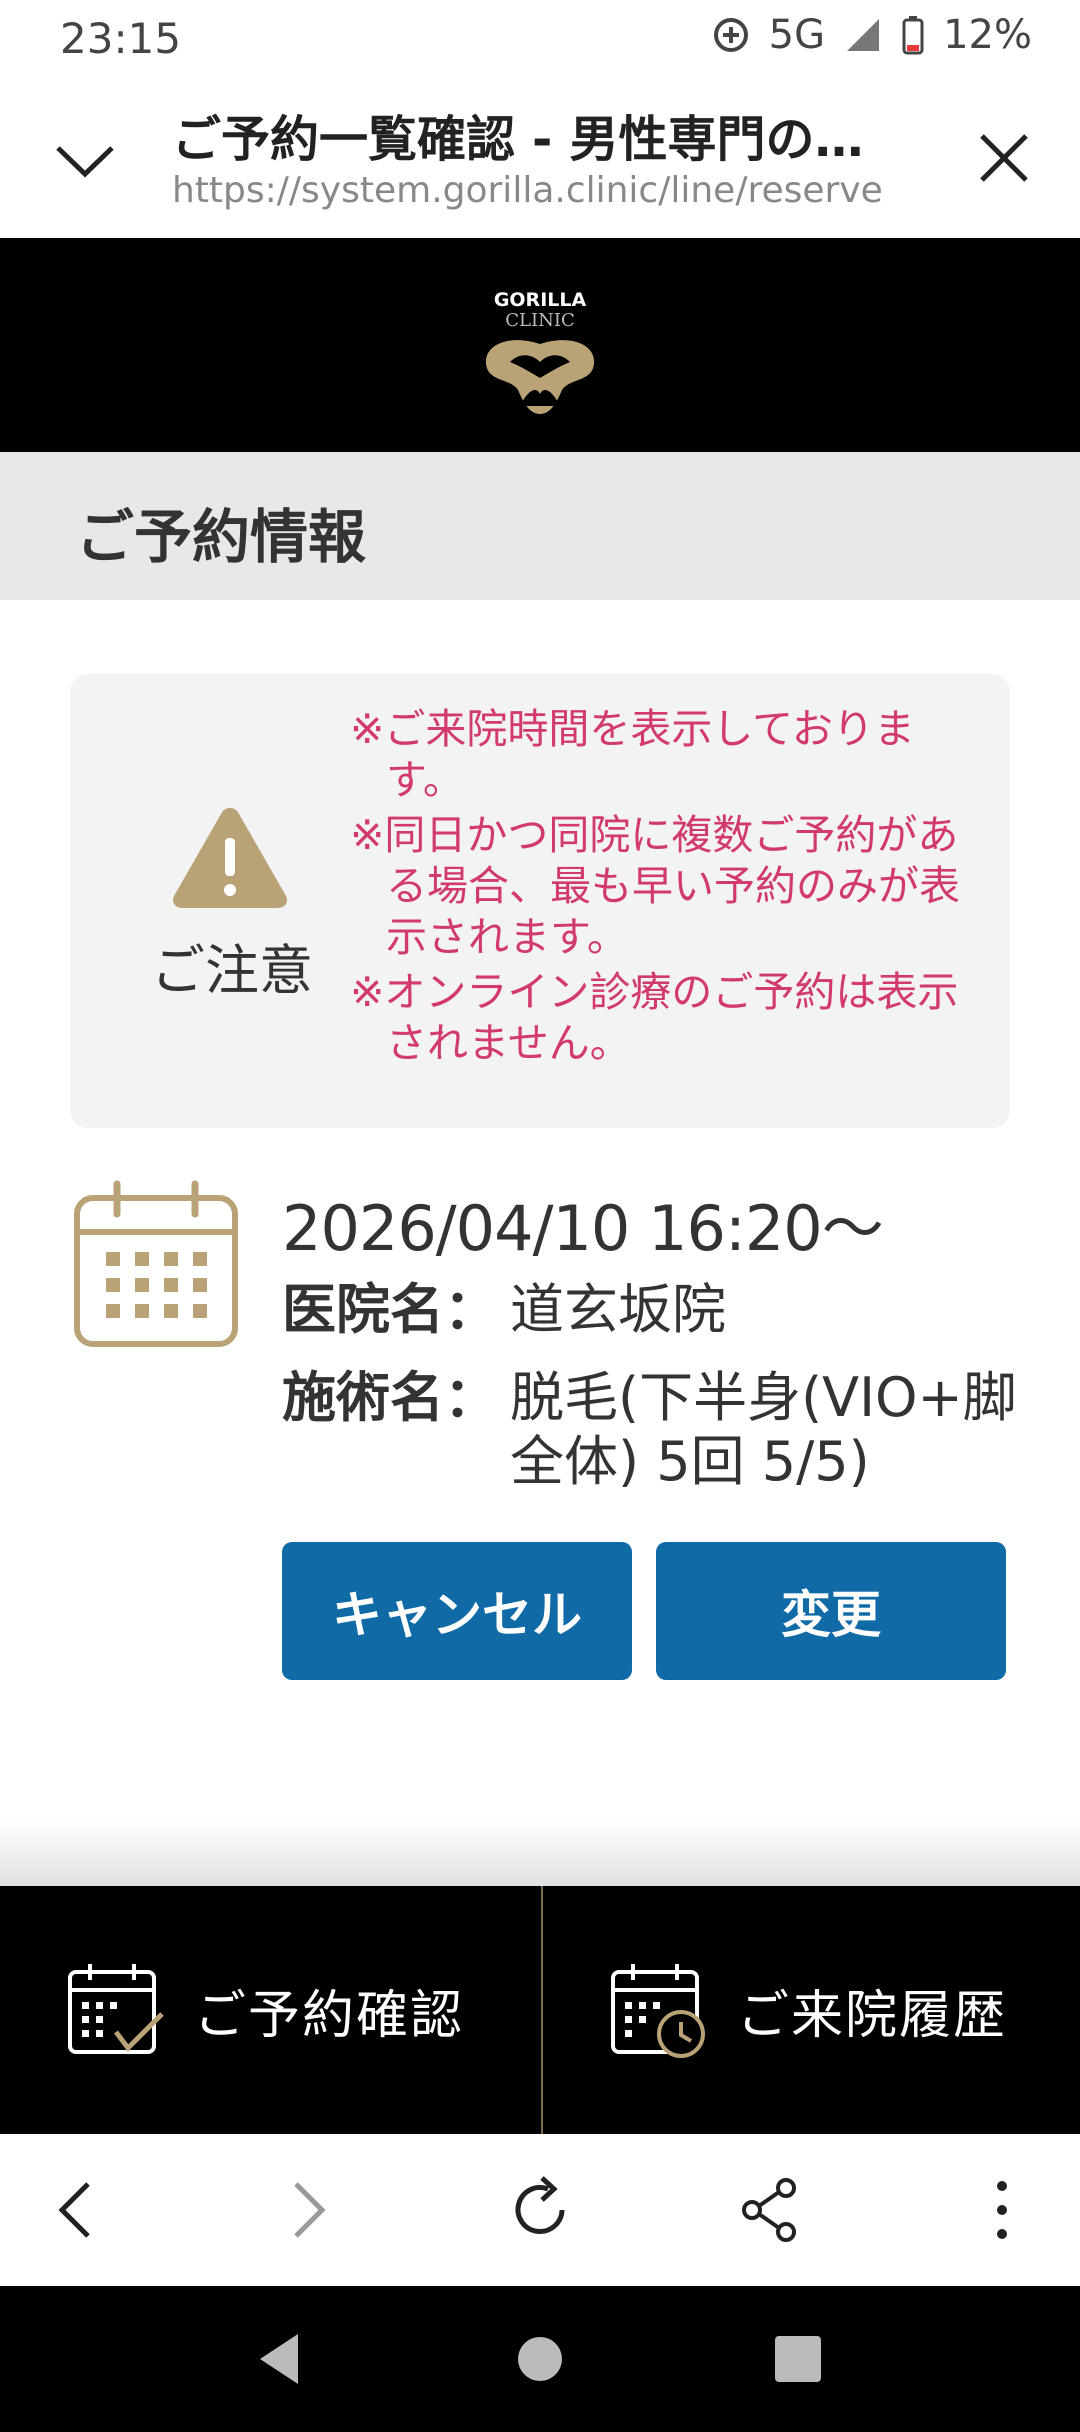  Describe the element at coordinates (156, 1263) in the screenshot. I see `calendar-icon` at that location.